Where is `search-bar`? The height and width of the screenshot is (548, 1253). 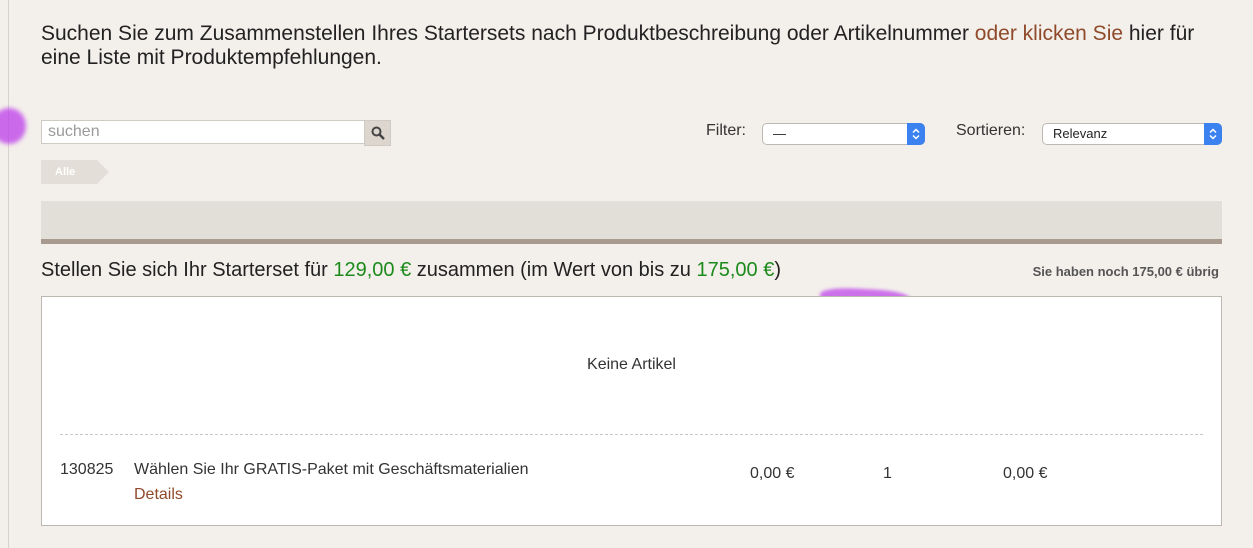 search-bar is located at coordinates (216, 133).